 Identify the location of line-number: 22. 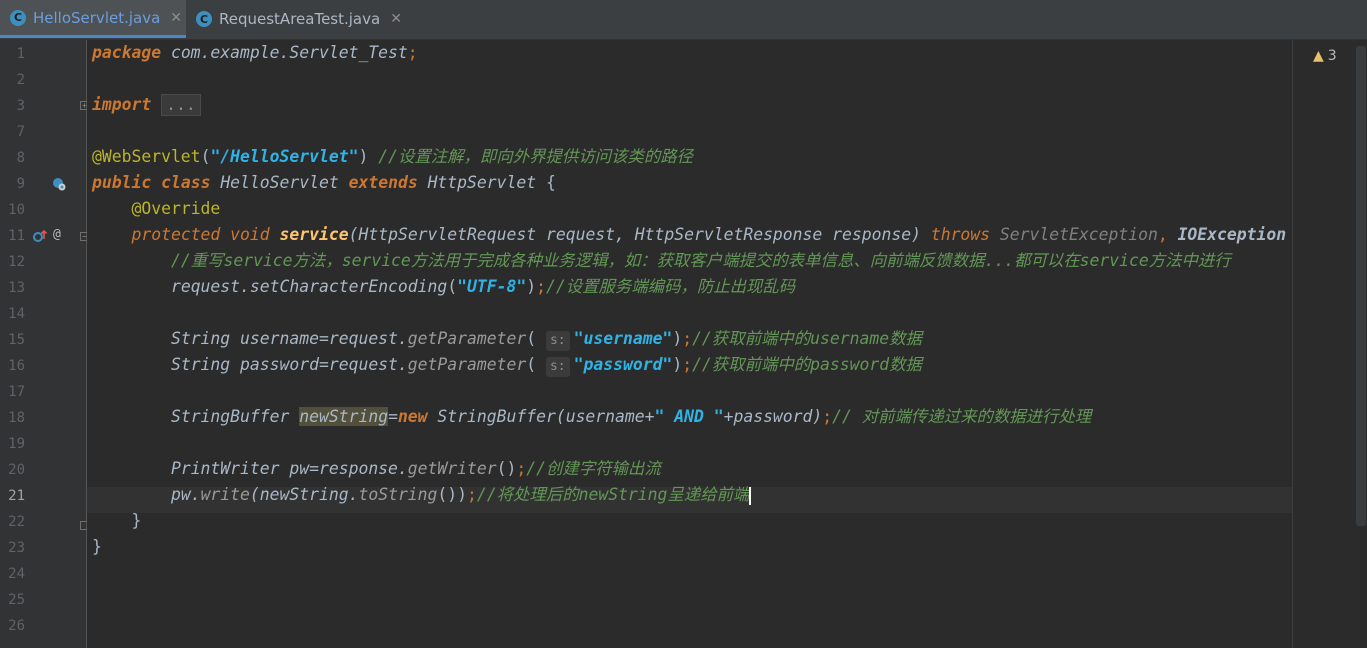
(16, 522).